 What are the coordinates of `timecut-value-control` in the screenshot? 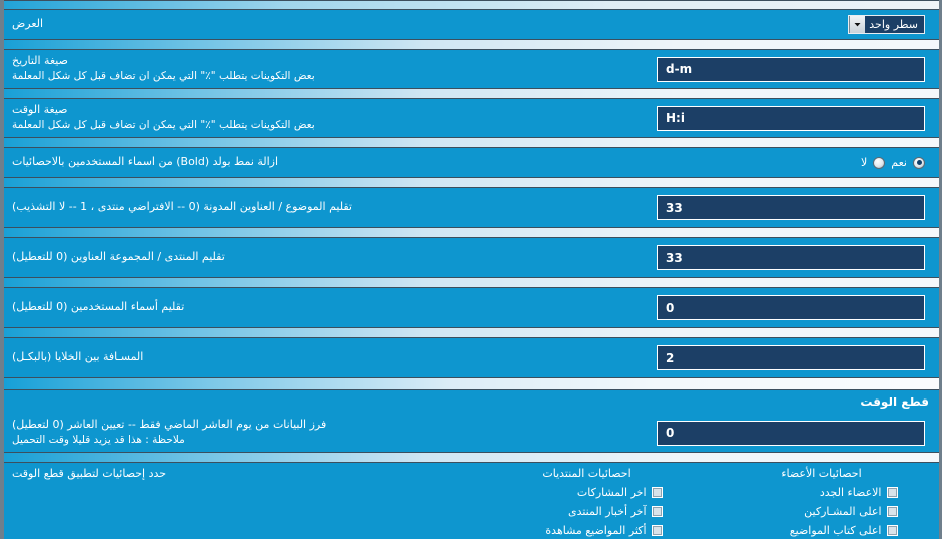 It's located at (704, 433).